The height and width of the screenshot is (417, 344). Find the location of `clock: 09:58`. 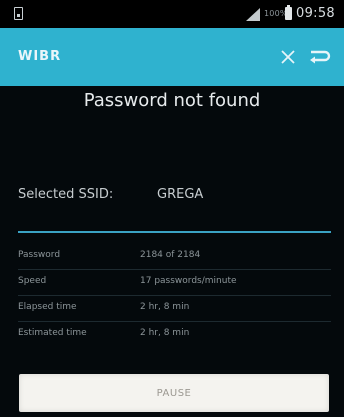

clock: 09:58 is located at coordinates (315, 13).